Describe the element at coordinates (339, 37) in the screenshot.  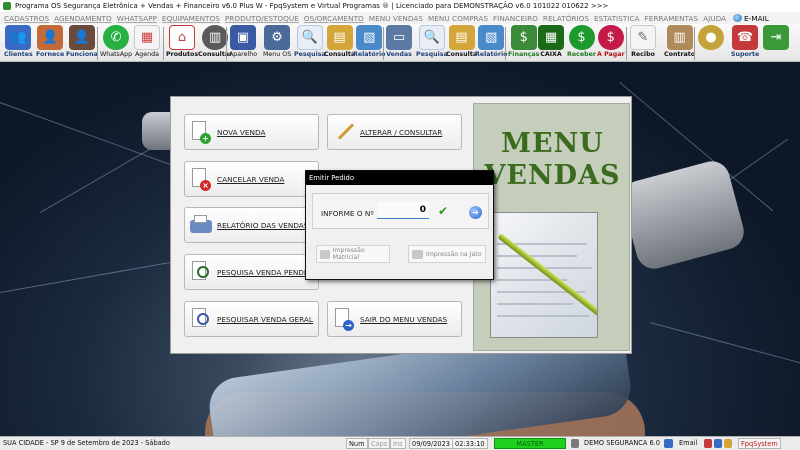
I see `folder-icon: ▤` at that location.